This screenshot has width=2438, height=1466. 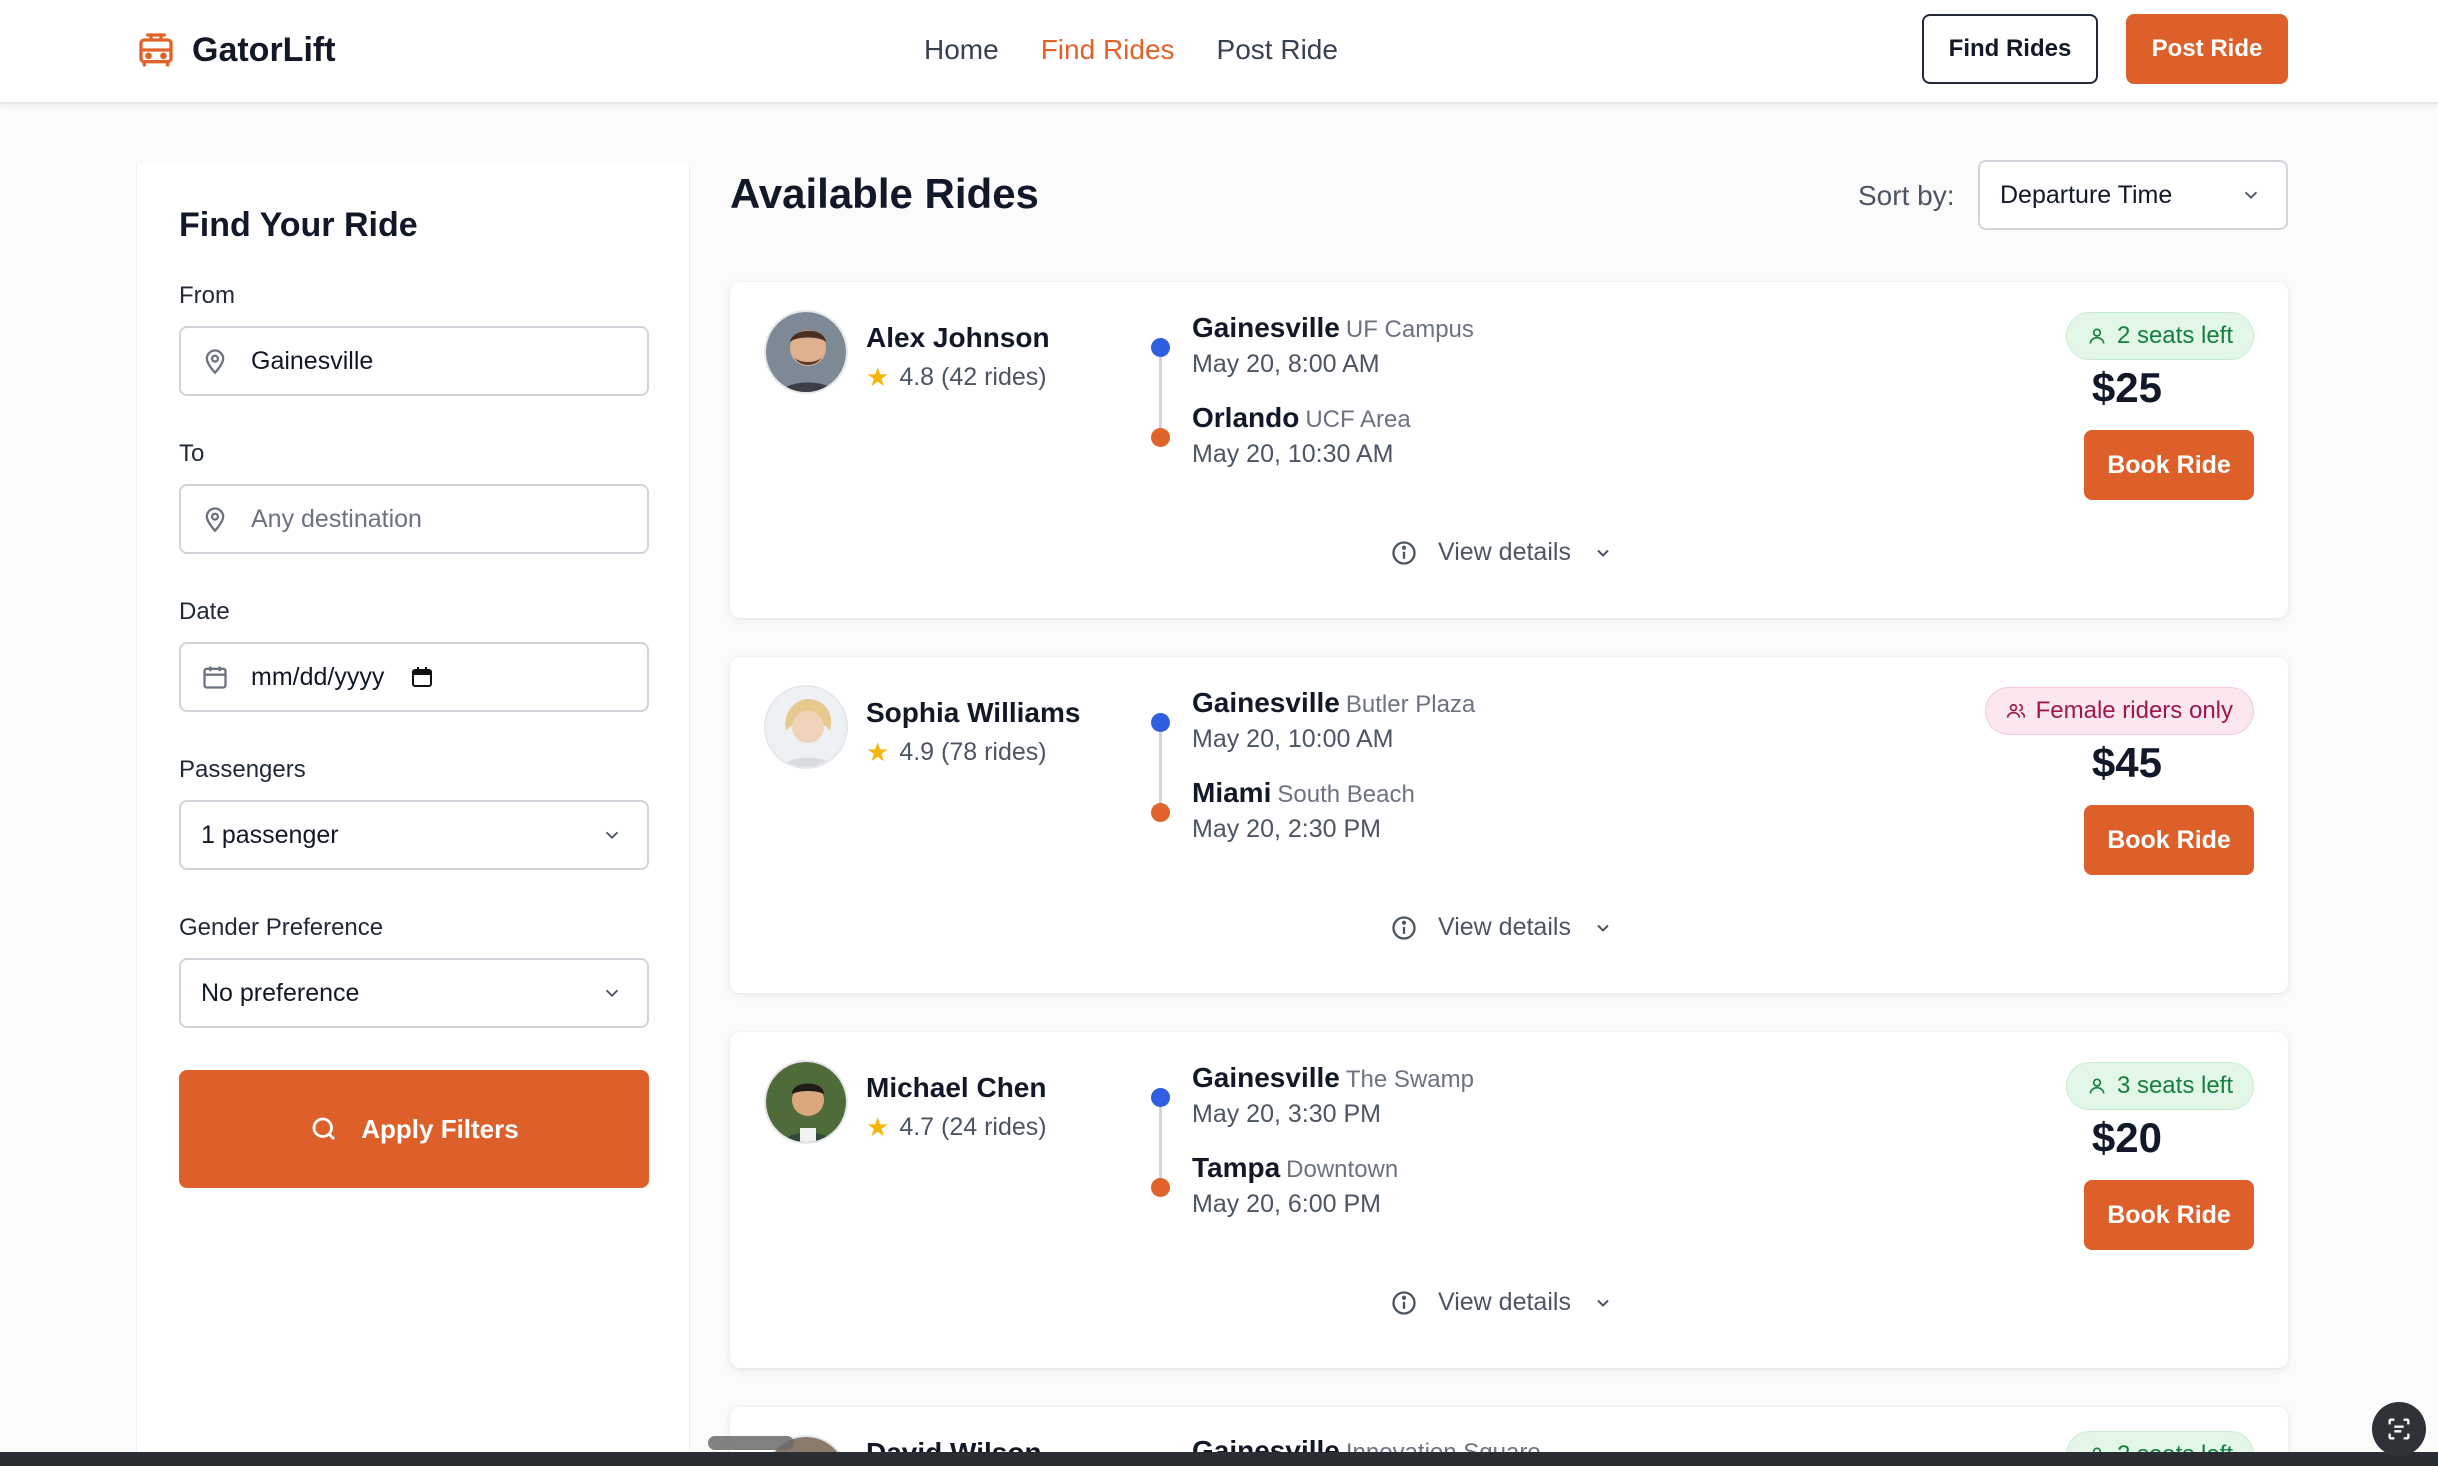 I want to click on origin-location: Gainesville UF Campus, so click(x=1333, y=328).